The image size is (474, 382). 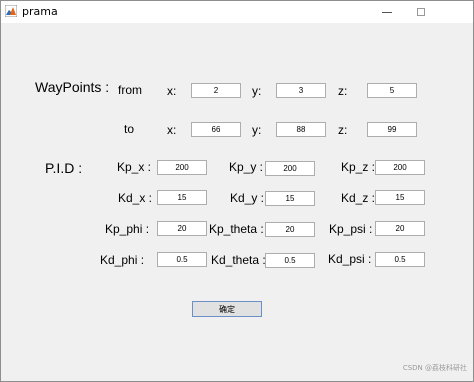 I want to click on minimize-button, so click(x=387, y=12).